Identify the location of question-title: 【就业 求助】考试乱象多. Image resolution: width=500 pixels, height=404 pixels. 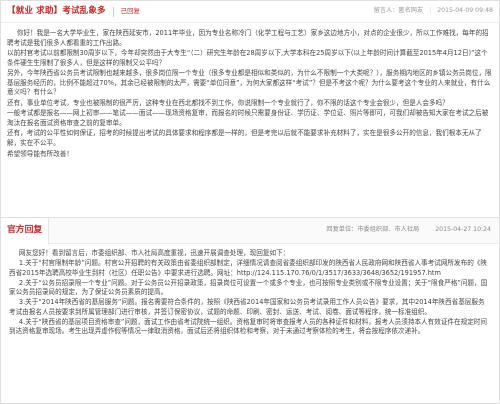
(56, 11).